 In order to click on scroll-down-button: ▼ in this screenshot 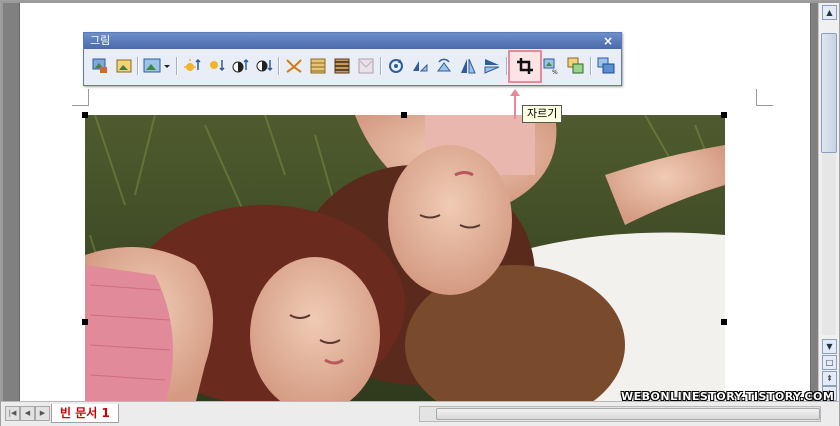, I will do `click(829, 346)`.